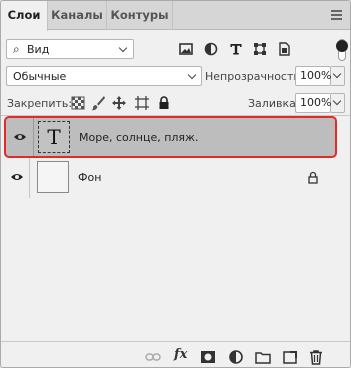 The image size is (351, 368). What do you see at coordinates (153, 357) in the screenshot?
I see `link-layers-icon` at bounding box center [153, 357].